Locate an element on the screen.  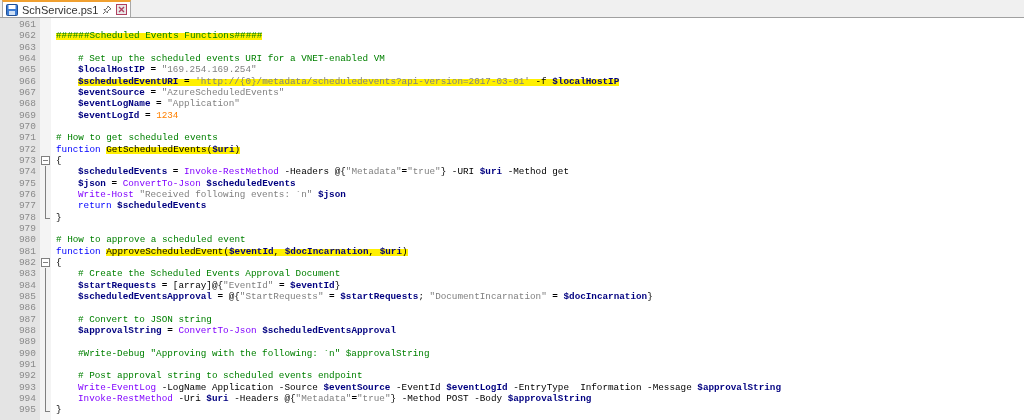
line-number: 985 is located at coordinates (26, 297).